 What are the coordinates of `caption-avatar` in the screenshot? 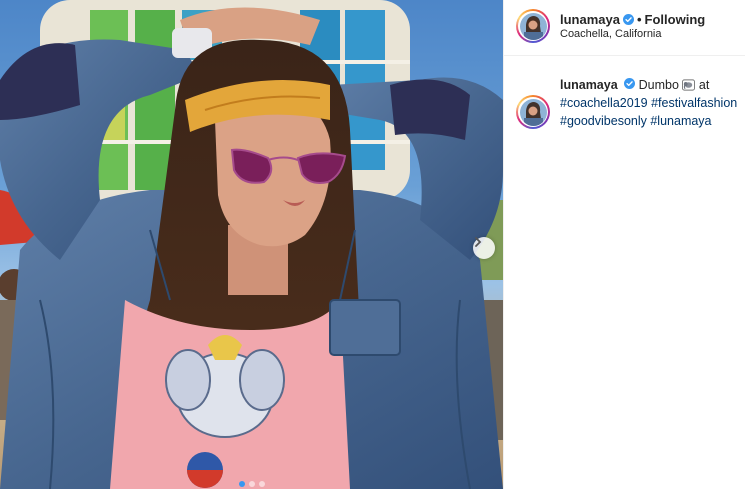 It's located at (533, 112).